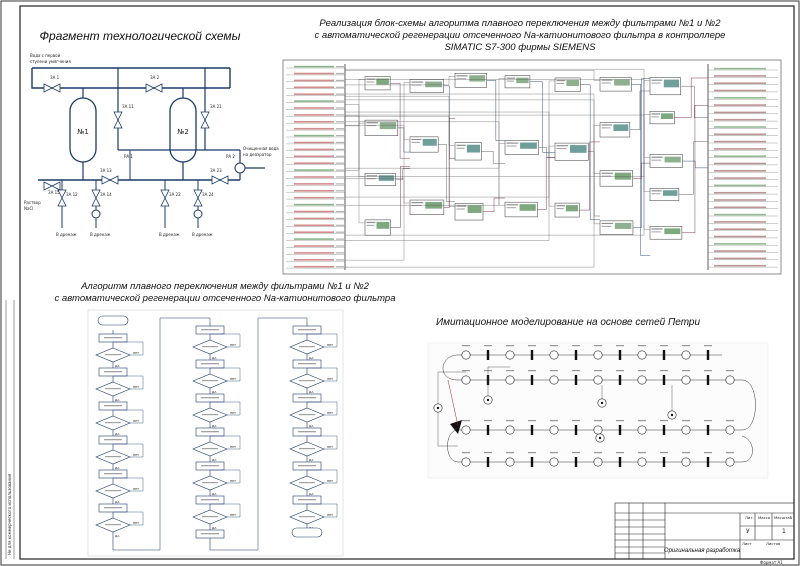 The height and width of the screenshot is (566, 800). What do you see at coordinates (261, 148) in the screenshot?
I see `outlet-label-1: Очищенная вода` at bounding box center [261, 148].